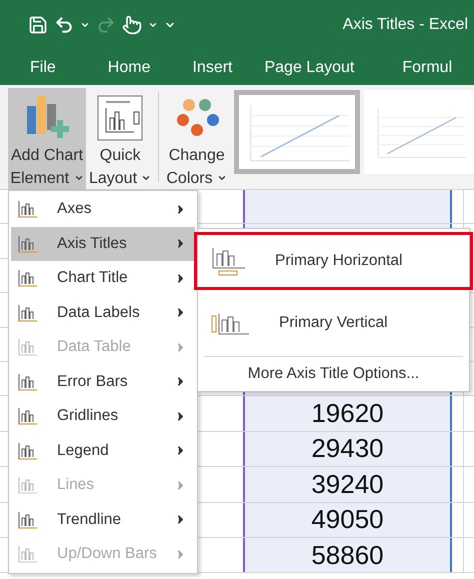 Image resolution: width=474 pixels, height=579 pixels. What do you see at coordinates (348, 484) in the screenshot?
I see `table-cell: 39240` at bounding box center [348, 484].